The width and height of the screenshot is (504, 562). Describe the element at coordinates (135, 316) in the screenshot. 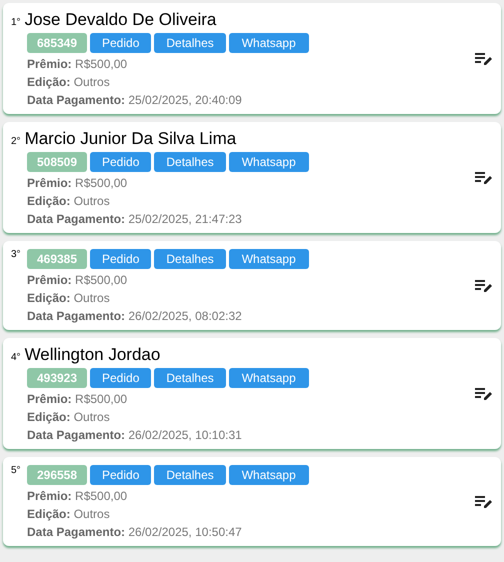

I see `info-line: Data Pagamento: 26/02/2025, 08:02:32` at that location.